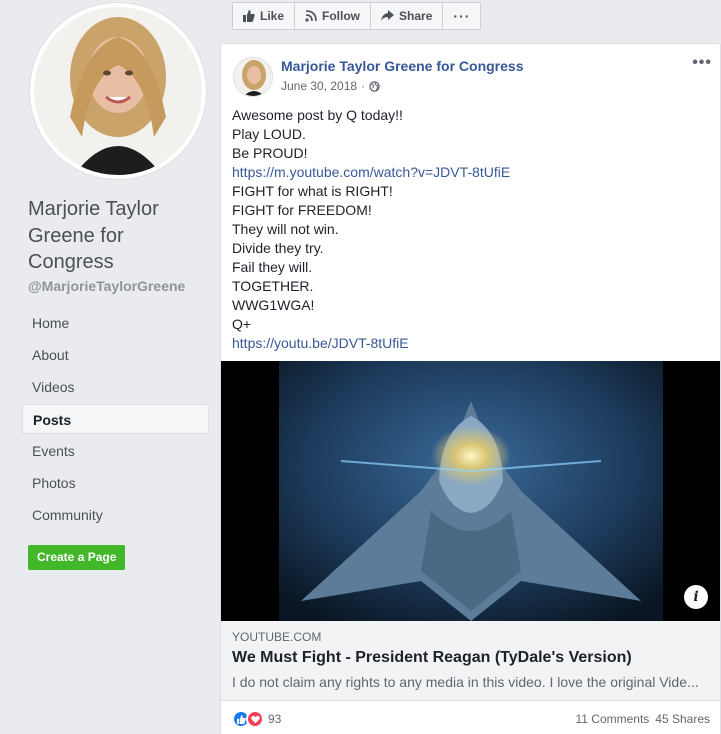 The width and height of the screenshot is (721, 734). I want to click on post-line: They will not win., so click(285, 229).